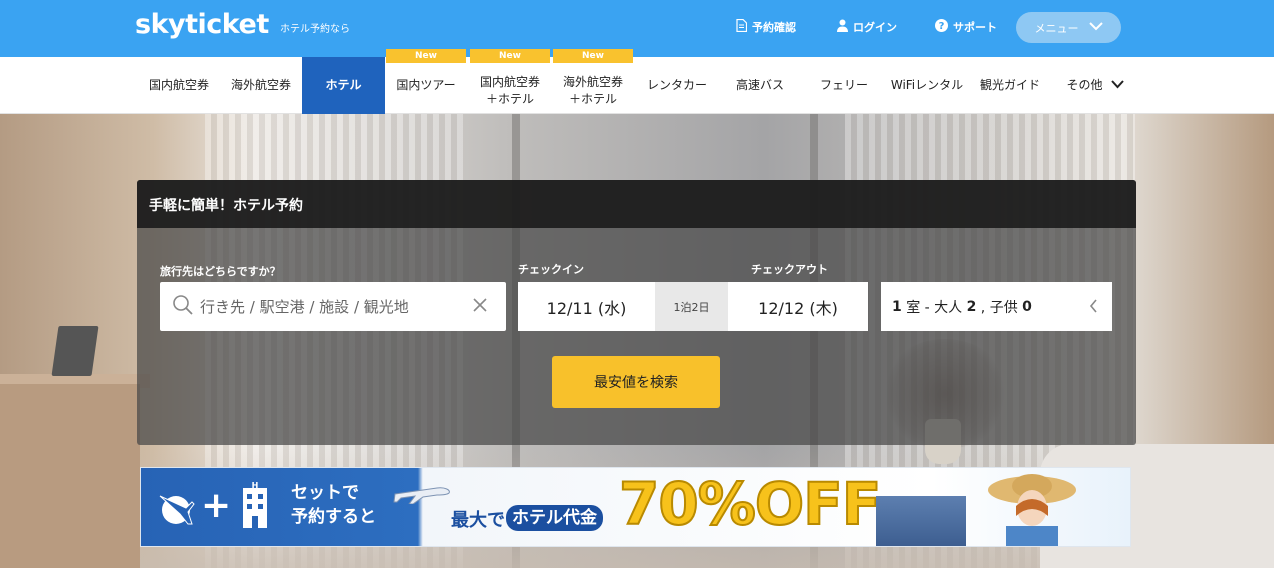 Image resolution: width=1274 pixels, height=568 pixels. Describe the element at coordinates (70, 476) in the screenshot. I see `desk` at that location.